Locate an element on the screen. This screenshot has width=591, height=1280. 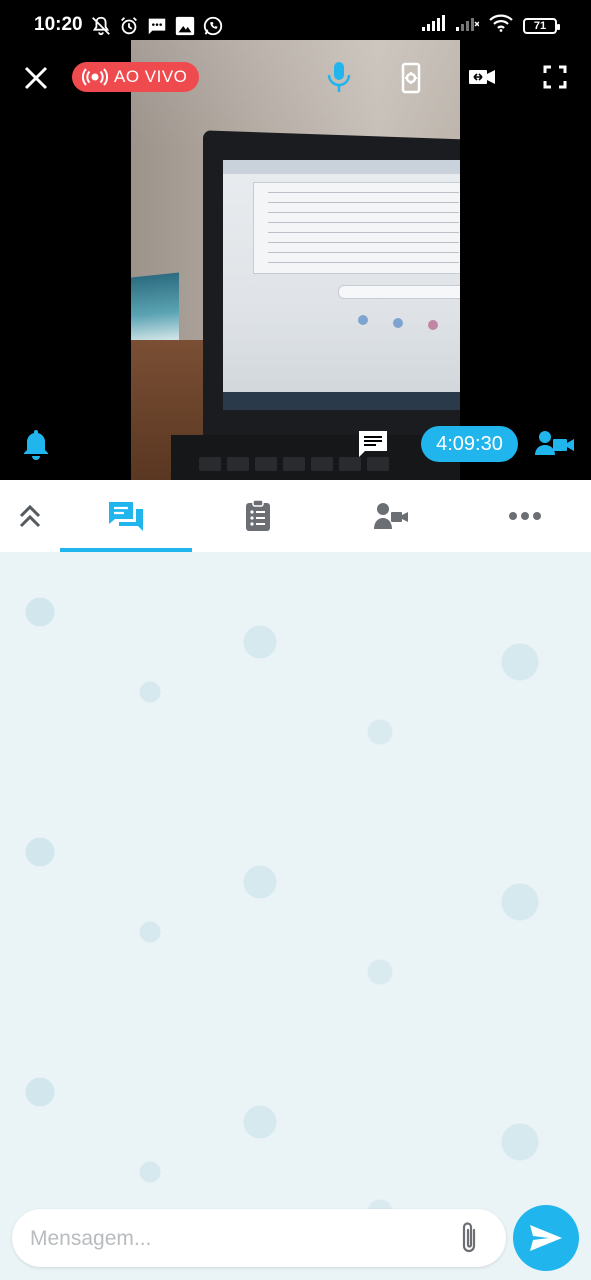
attach-button is located at coordinates (469, 1238).